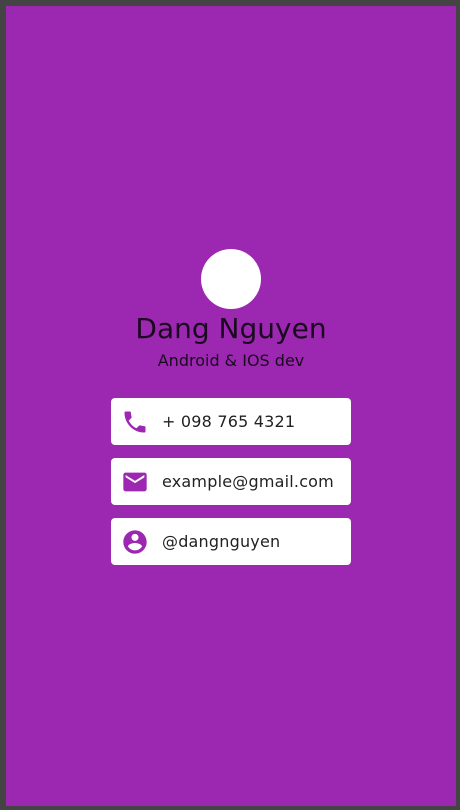 Image resolution: width=460 pixels, height=810 pixels. I want to click on social-handle: @dangnguyen, so click(221, 541).